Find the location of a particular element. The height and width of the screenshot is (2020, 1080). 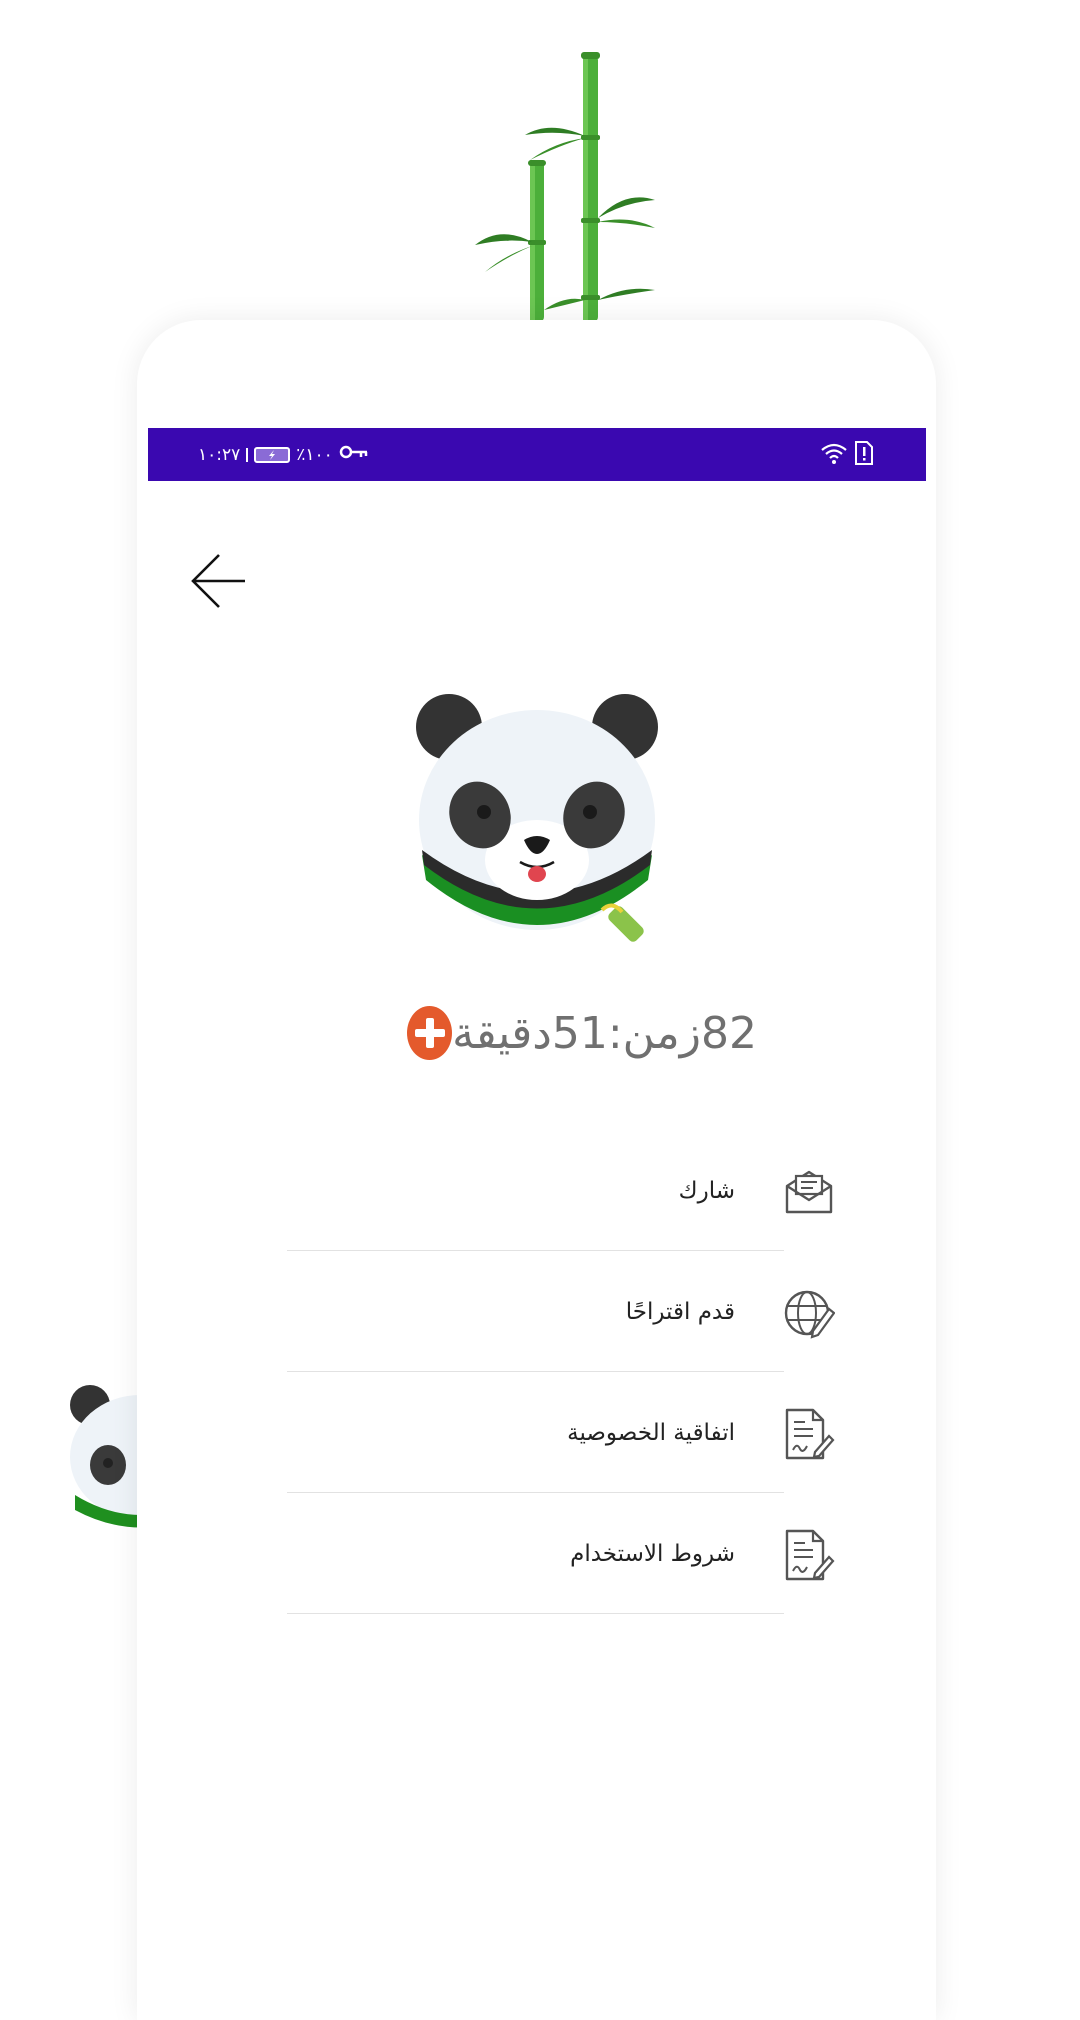

menu-item-privacy-policy: اتفاقية الخصوصية is located at coordinates (567, 1432).